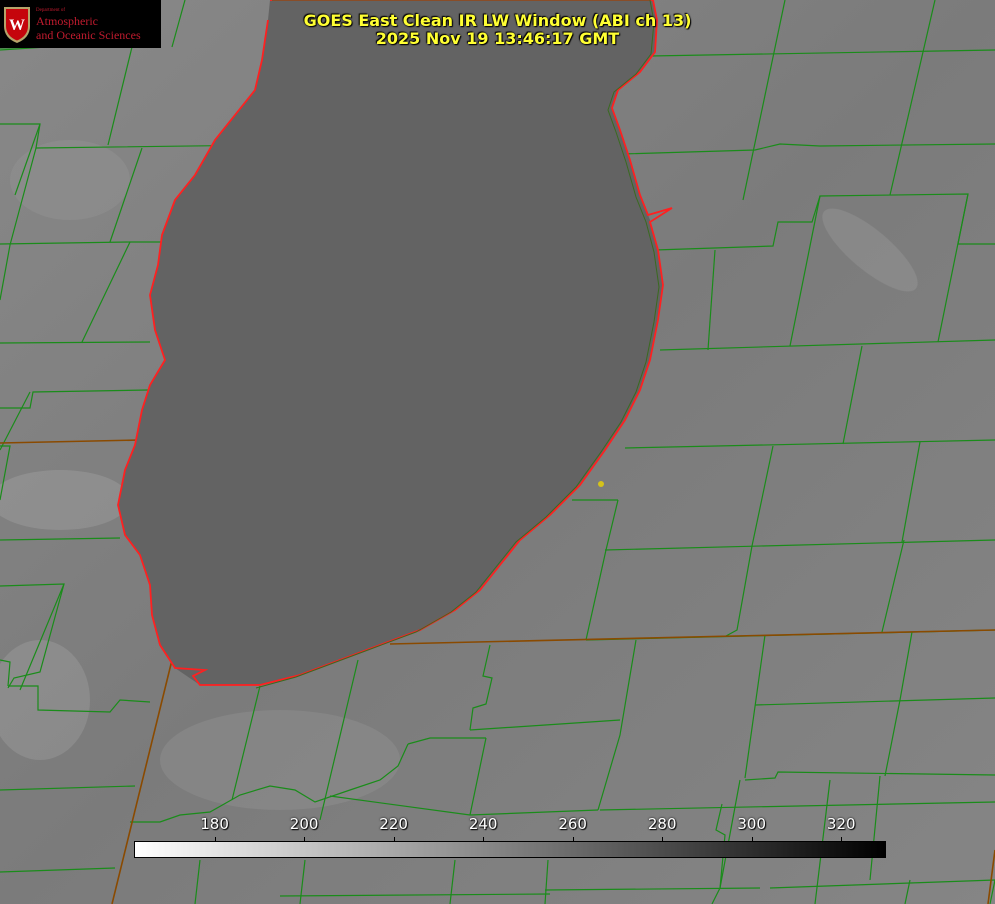 This screenshot has width=995, height=904. What do you see at coordinates (304, 824) in the screenshot?
I see `colorbar-tick-label: 200` at bounding box center [304, 824].